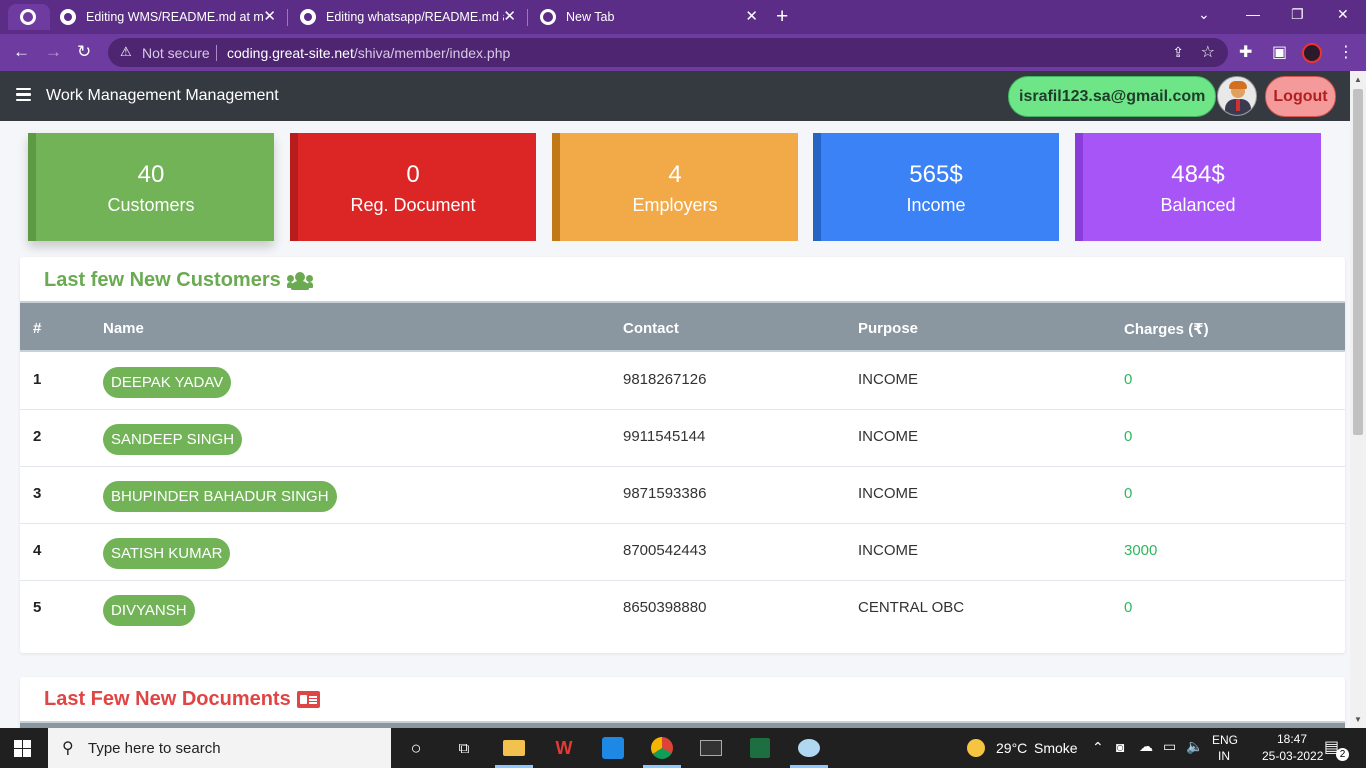  I want to click on stat-label: Employers, so click(675, 205).